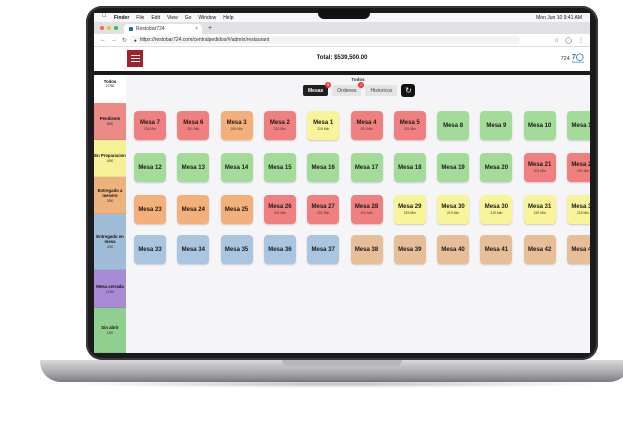 The width and height of the screenshot is (623, 426). I want to click on table-name: Mesa 16, so click(323, 167).